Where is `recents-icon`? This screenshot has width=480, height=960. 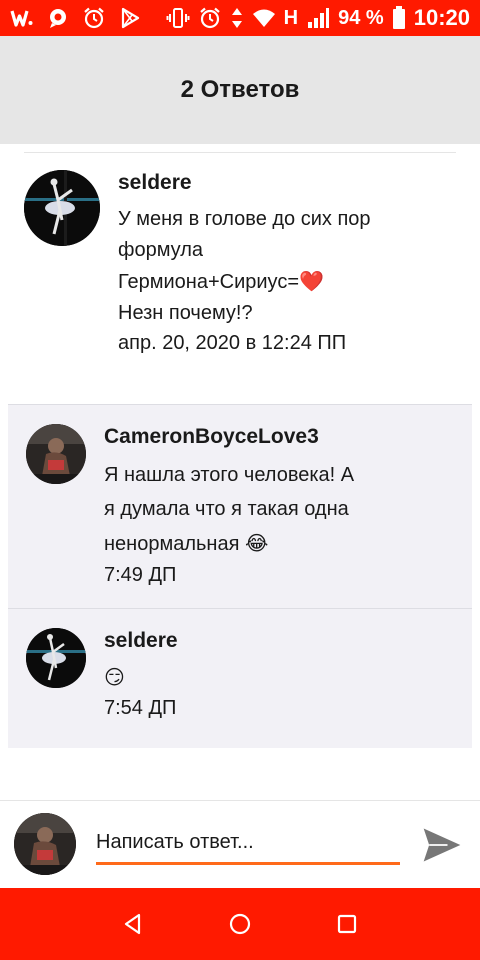
recents-icon is located at coordinates (346, 924).